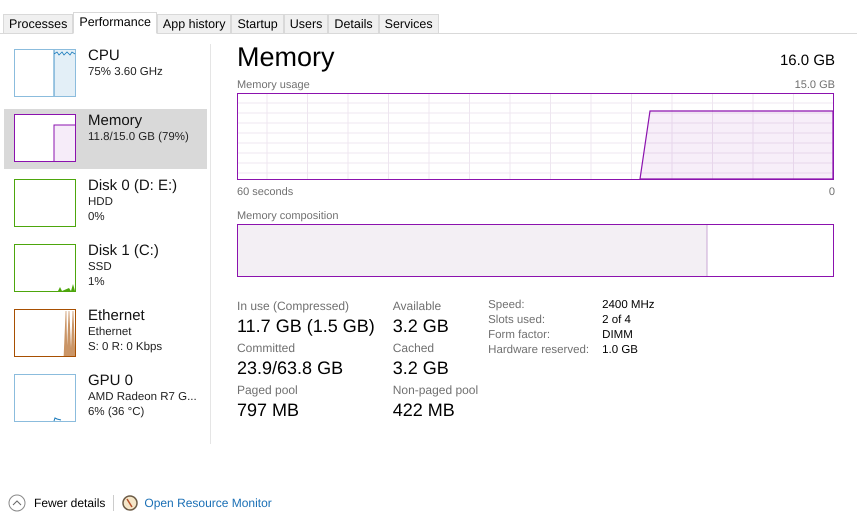  I want to click on item-detail: Ethernet, so click(110, 332).